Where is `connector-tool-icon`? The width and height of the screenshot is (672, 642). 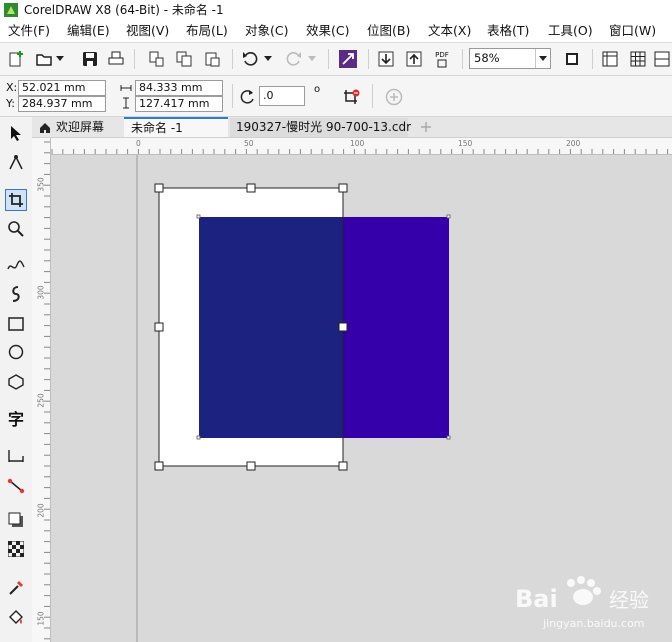 connector-tool-icon is located at coordinates (16, 486).